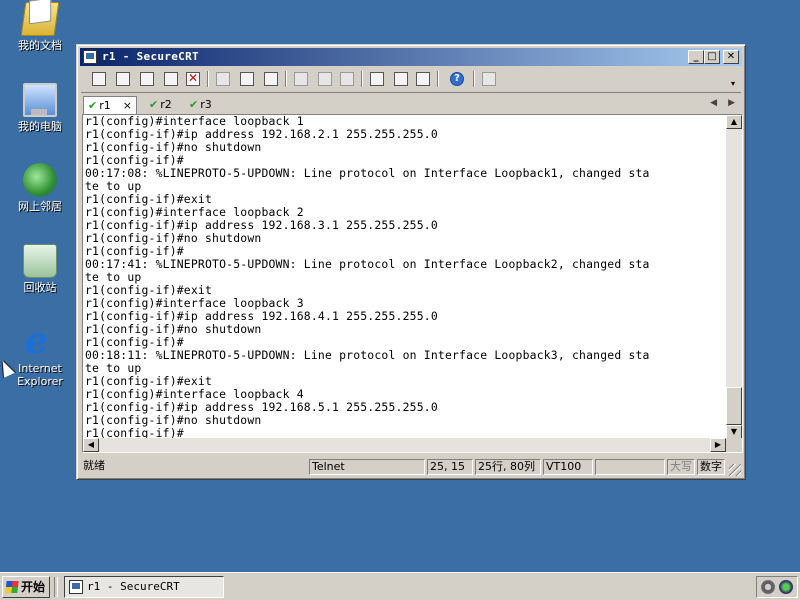  I want to click on status-cursor-position: 25, 15, so click(450, 467).